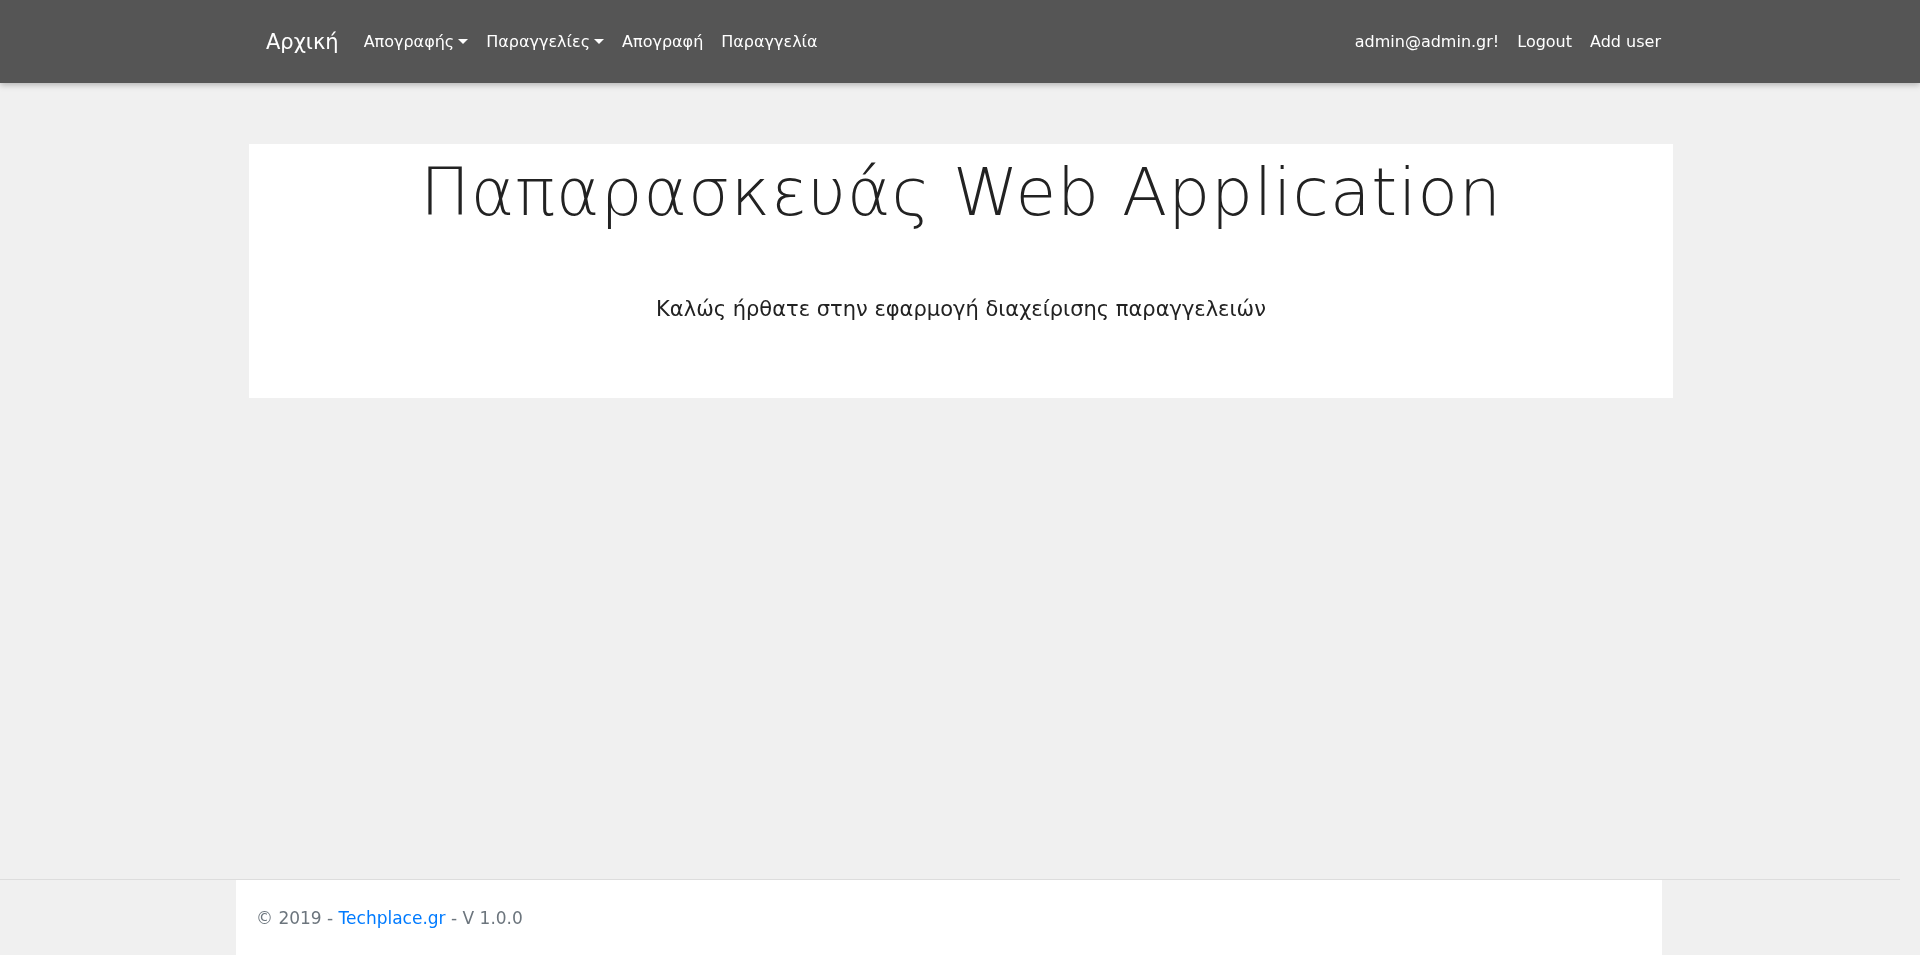 This screenshot has width=1920, height=955. What do you see at coordinates (663, 41) in the screenshot?
I see `nav-link: Απογραφή` at bounding box center [663, 41].